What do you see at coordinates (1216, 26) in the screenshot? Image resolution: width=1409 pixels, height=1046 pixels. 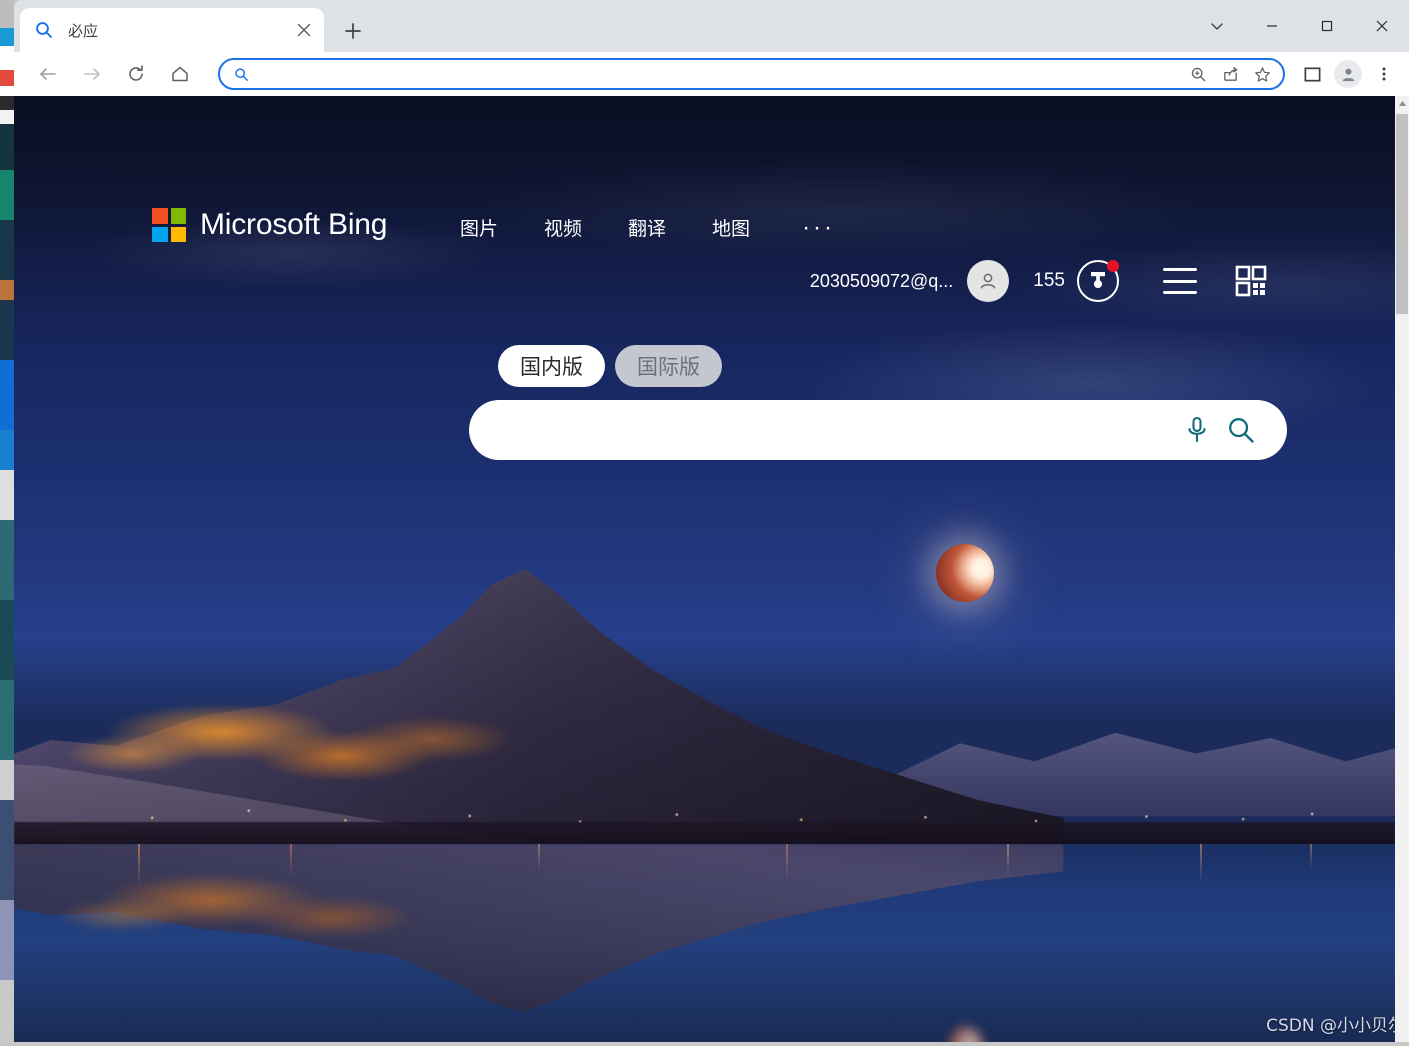 I see `chevron-down-icon` at bounding box center [1216, 26].